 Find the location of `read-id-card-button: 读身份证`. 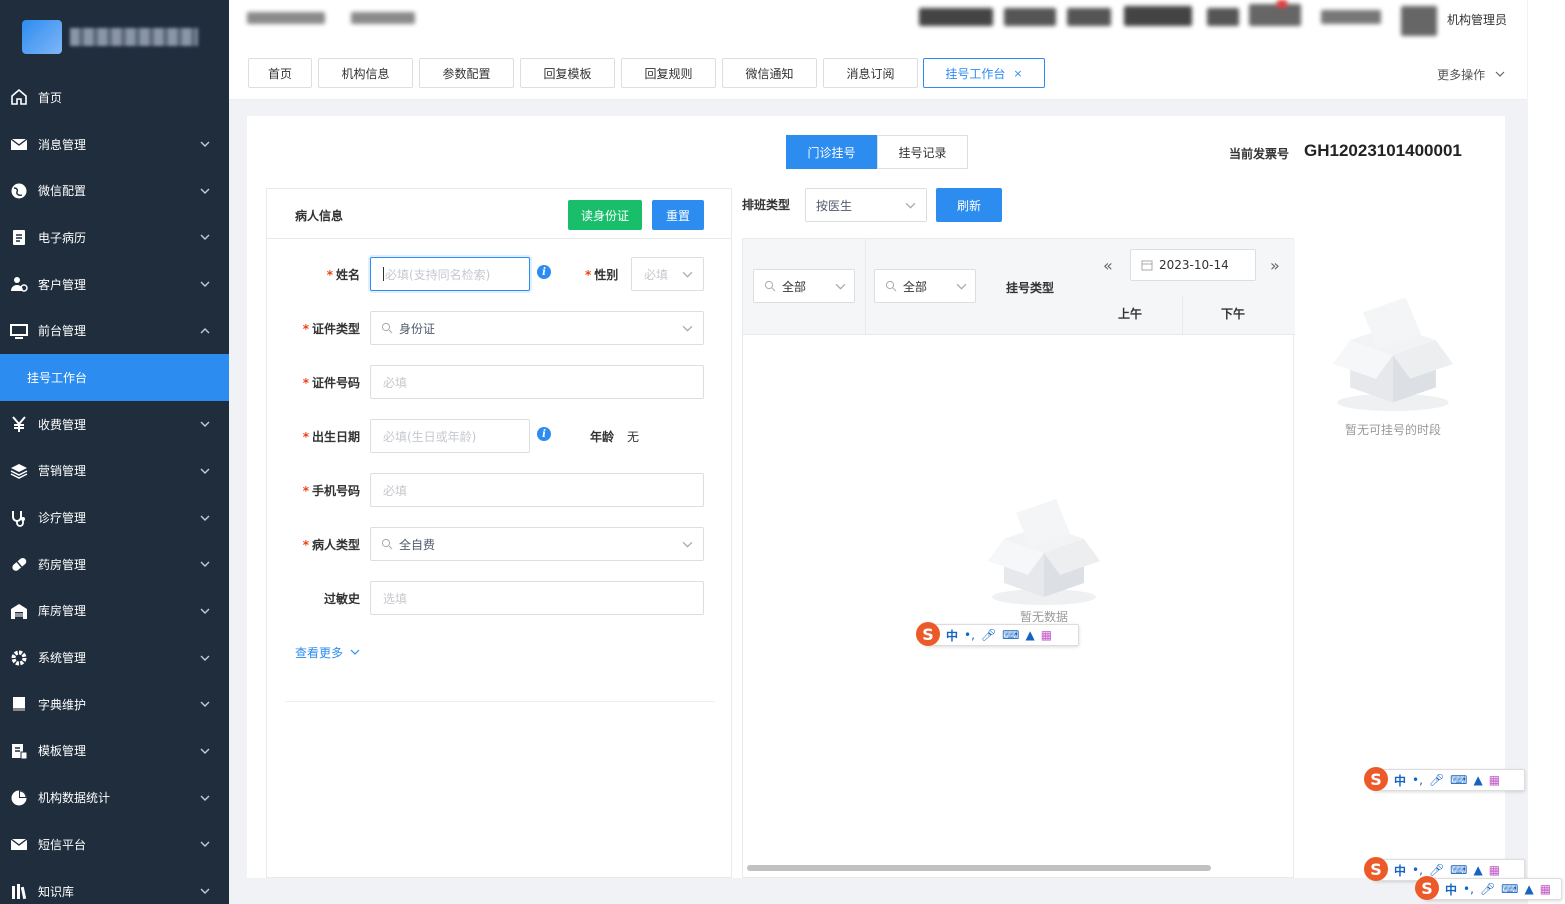

read-id-card-button: 读身份证 is located at coordinates (605, 215).